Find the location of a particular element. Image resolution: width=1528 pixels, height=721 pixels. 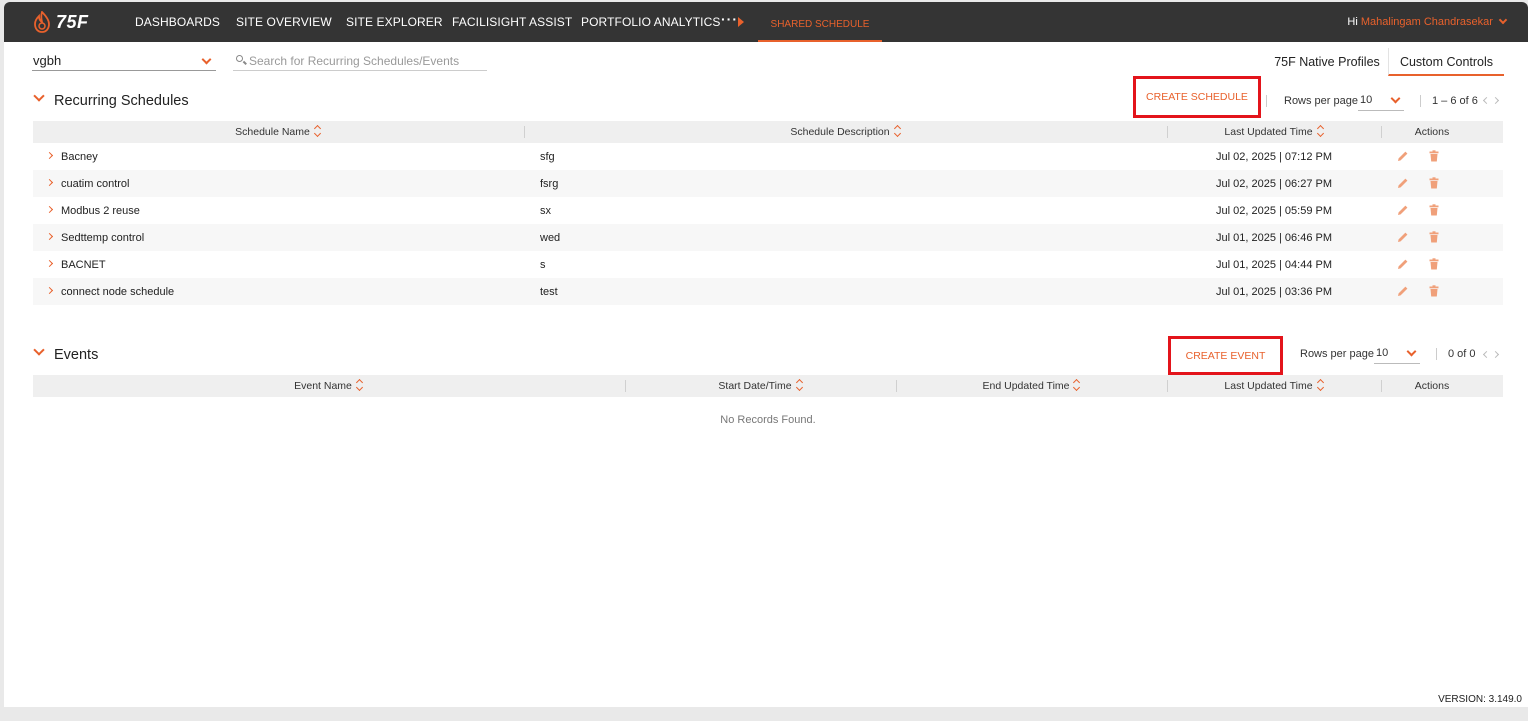

nav-shared-schedule: SHARED SCHEDULE is located at coordinates (820, 22).